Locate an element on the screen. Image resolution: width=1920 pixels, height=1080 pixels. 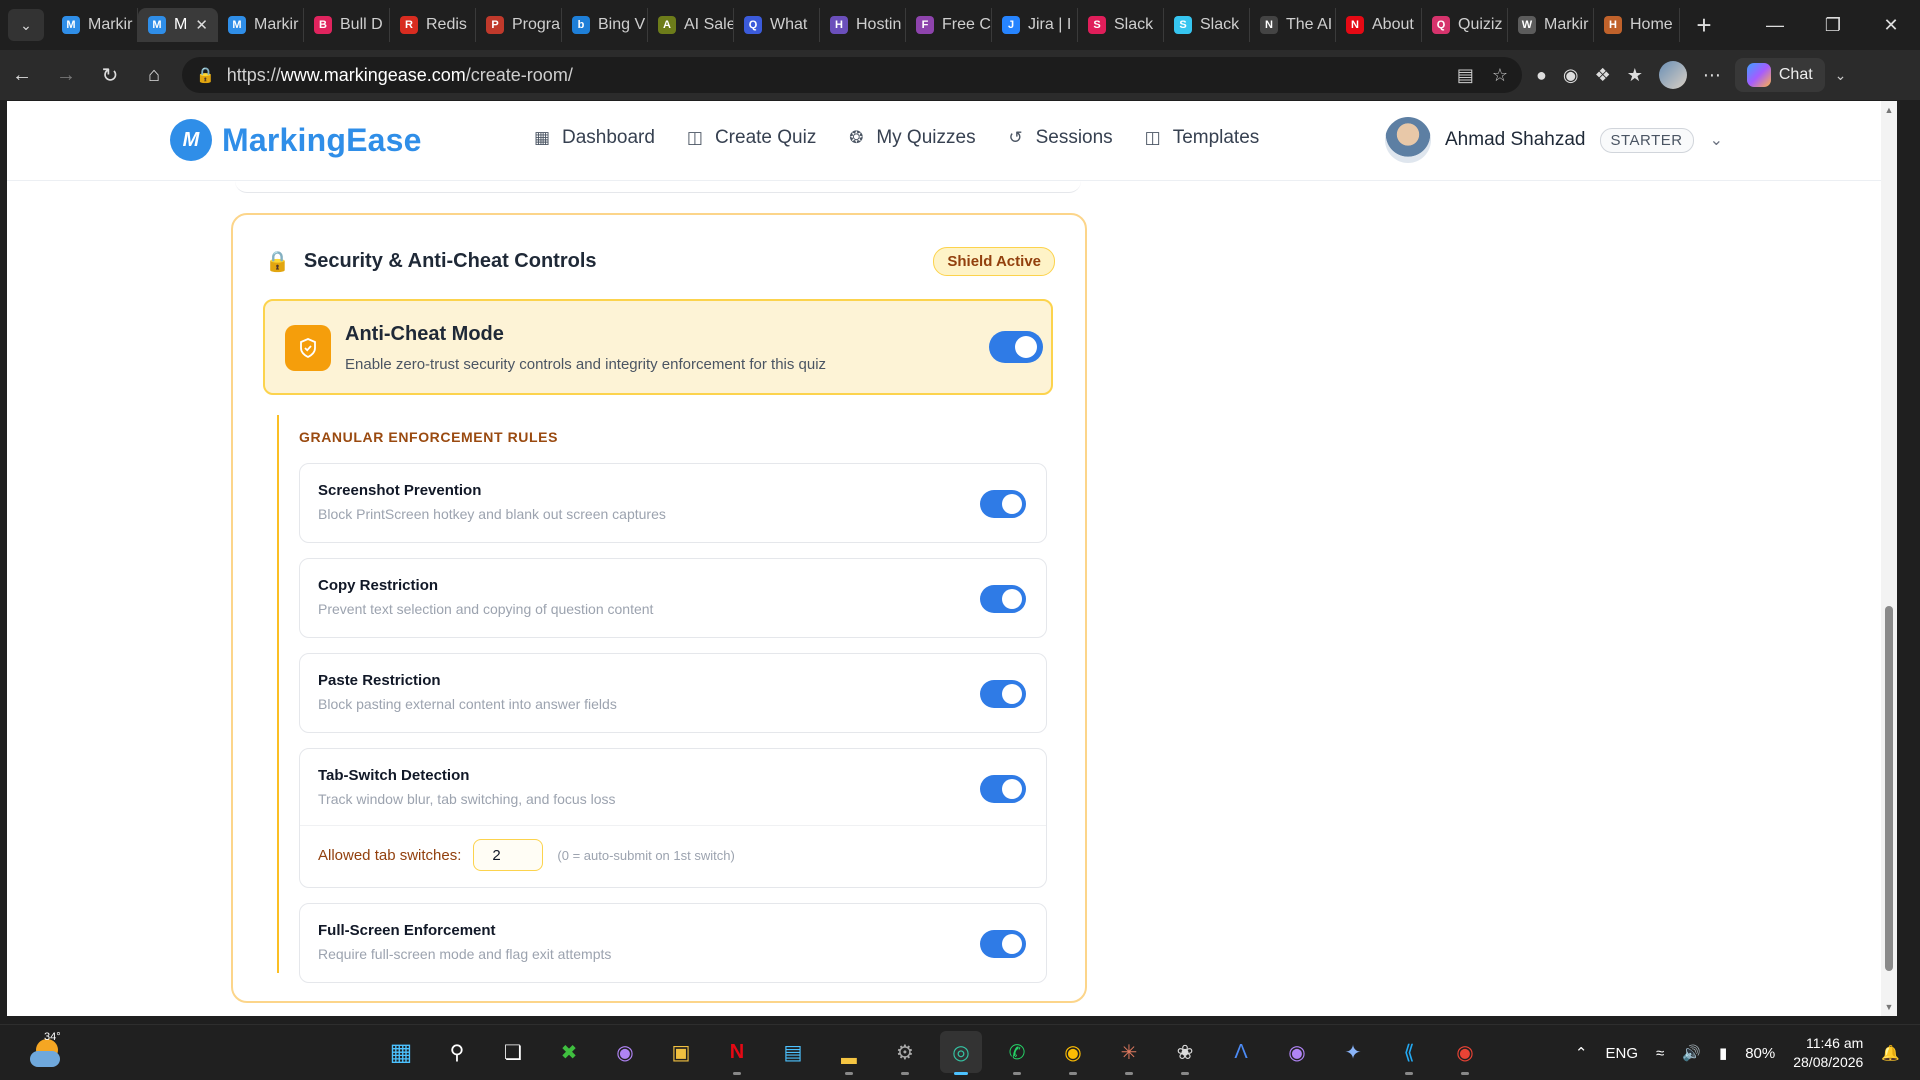
copilot-chat-button: Chat is located at coordinates (1779, 75).